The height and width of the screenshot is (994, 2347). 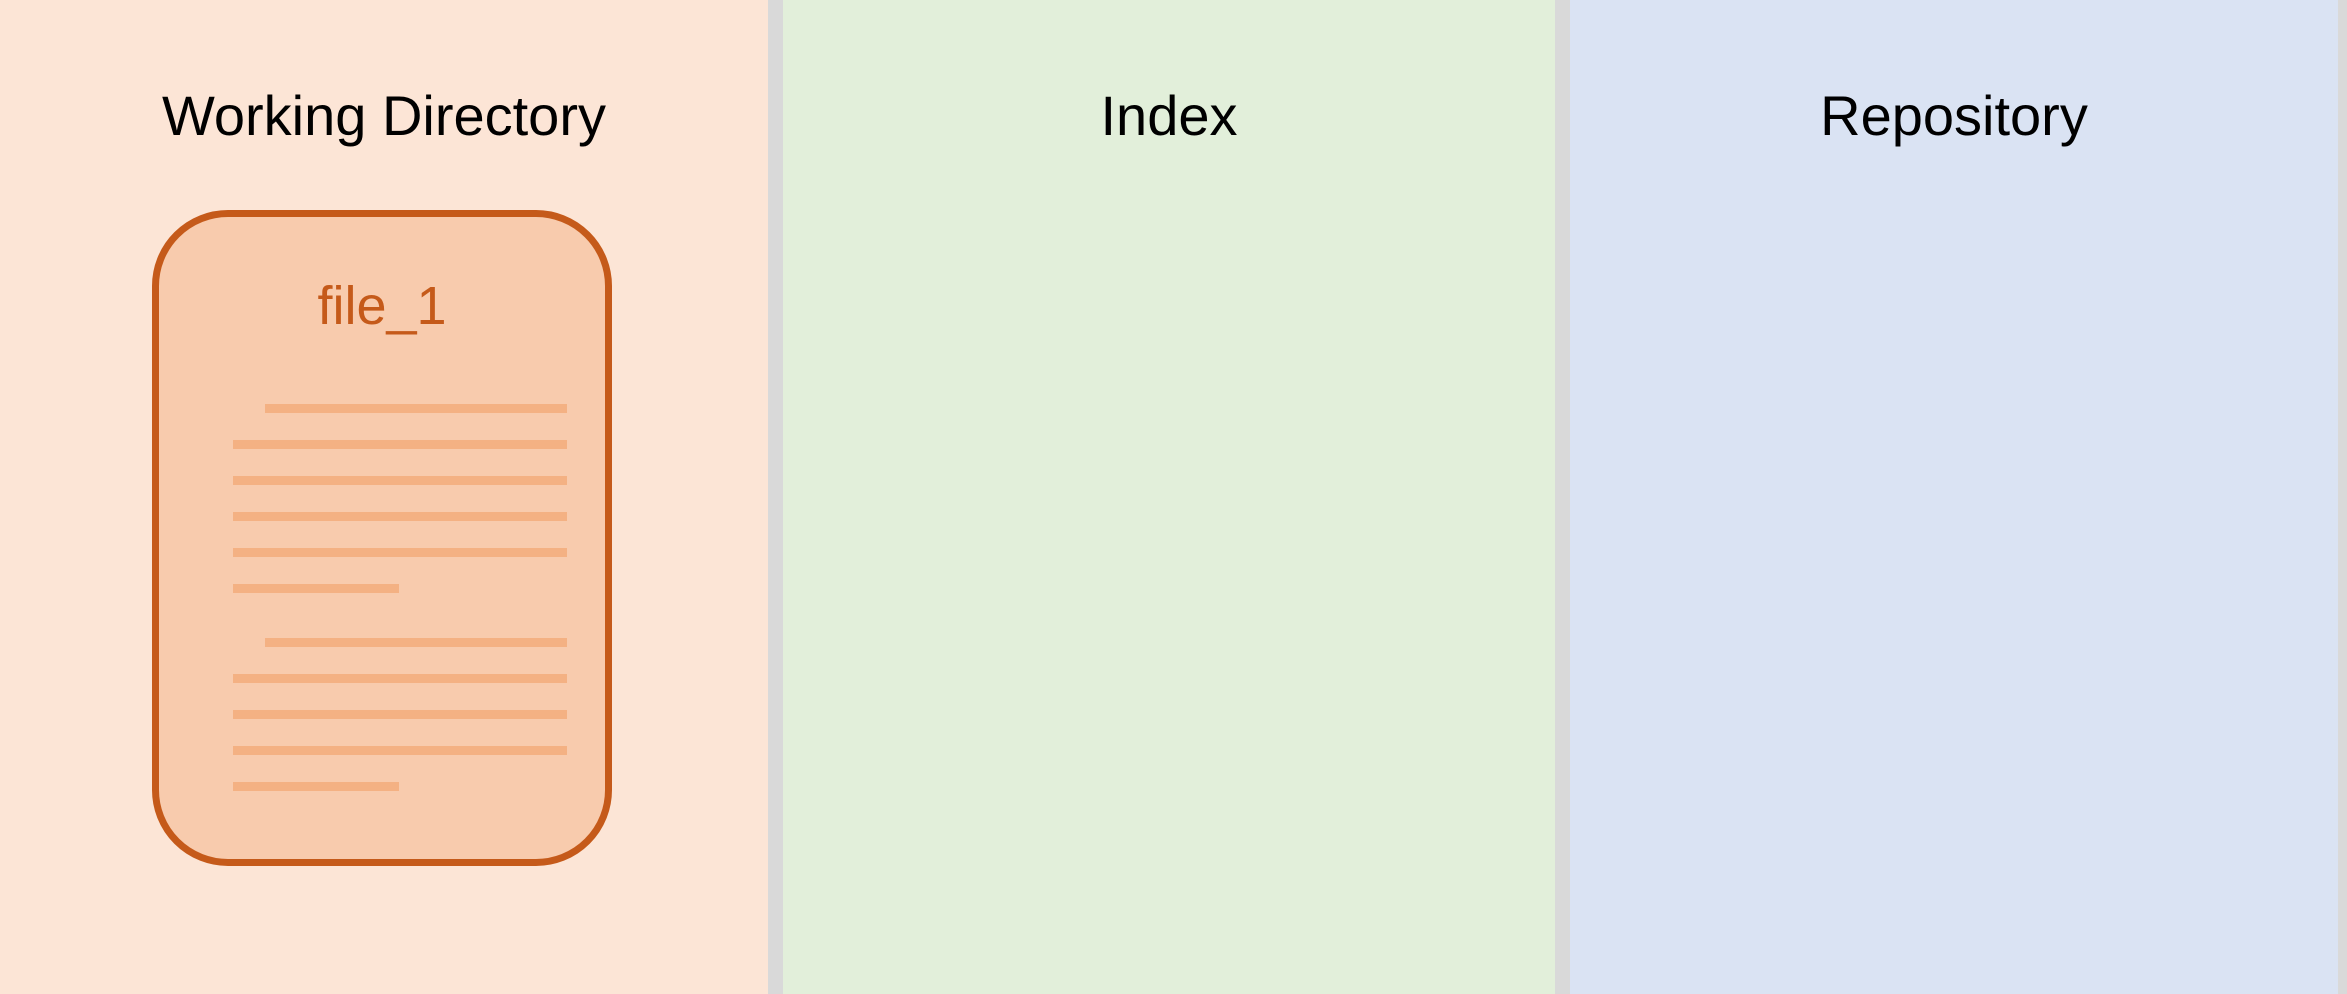 What do you see at coordinates (1169, 115) in the screenshot?
I see `index-title: Index` at bounding box center [1169, 115].